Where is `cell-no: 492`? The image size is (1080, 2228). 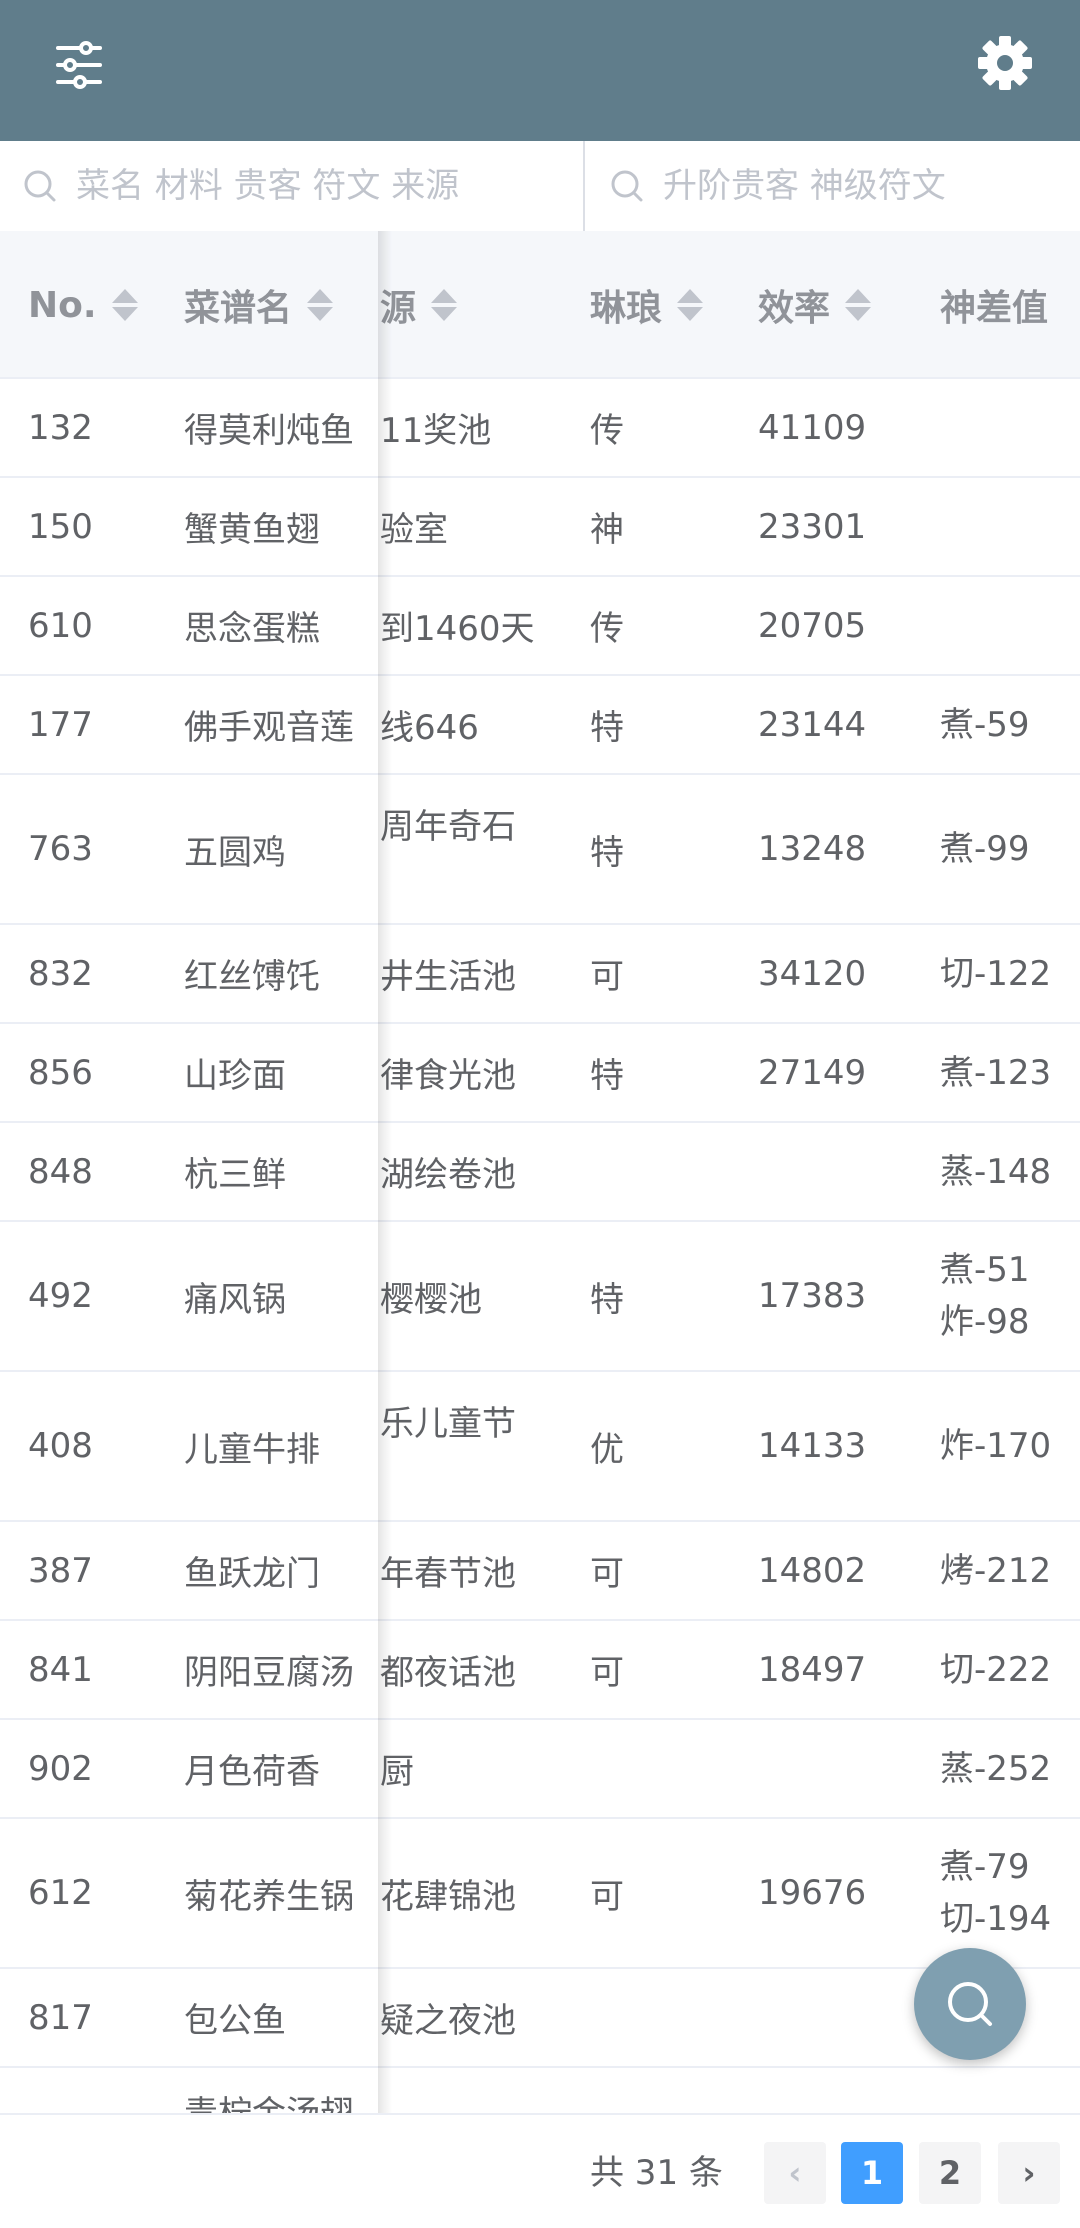 cell-no: 492 is located at coordinates (60, 1296).